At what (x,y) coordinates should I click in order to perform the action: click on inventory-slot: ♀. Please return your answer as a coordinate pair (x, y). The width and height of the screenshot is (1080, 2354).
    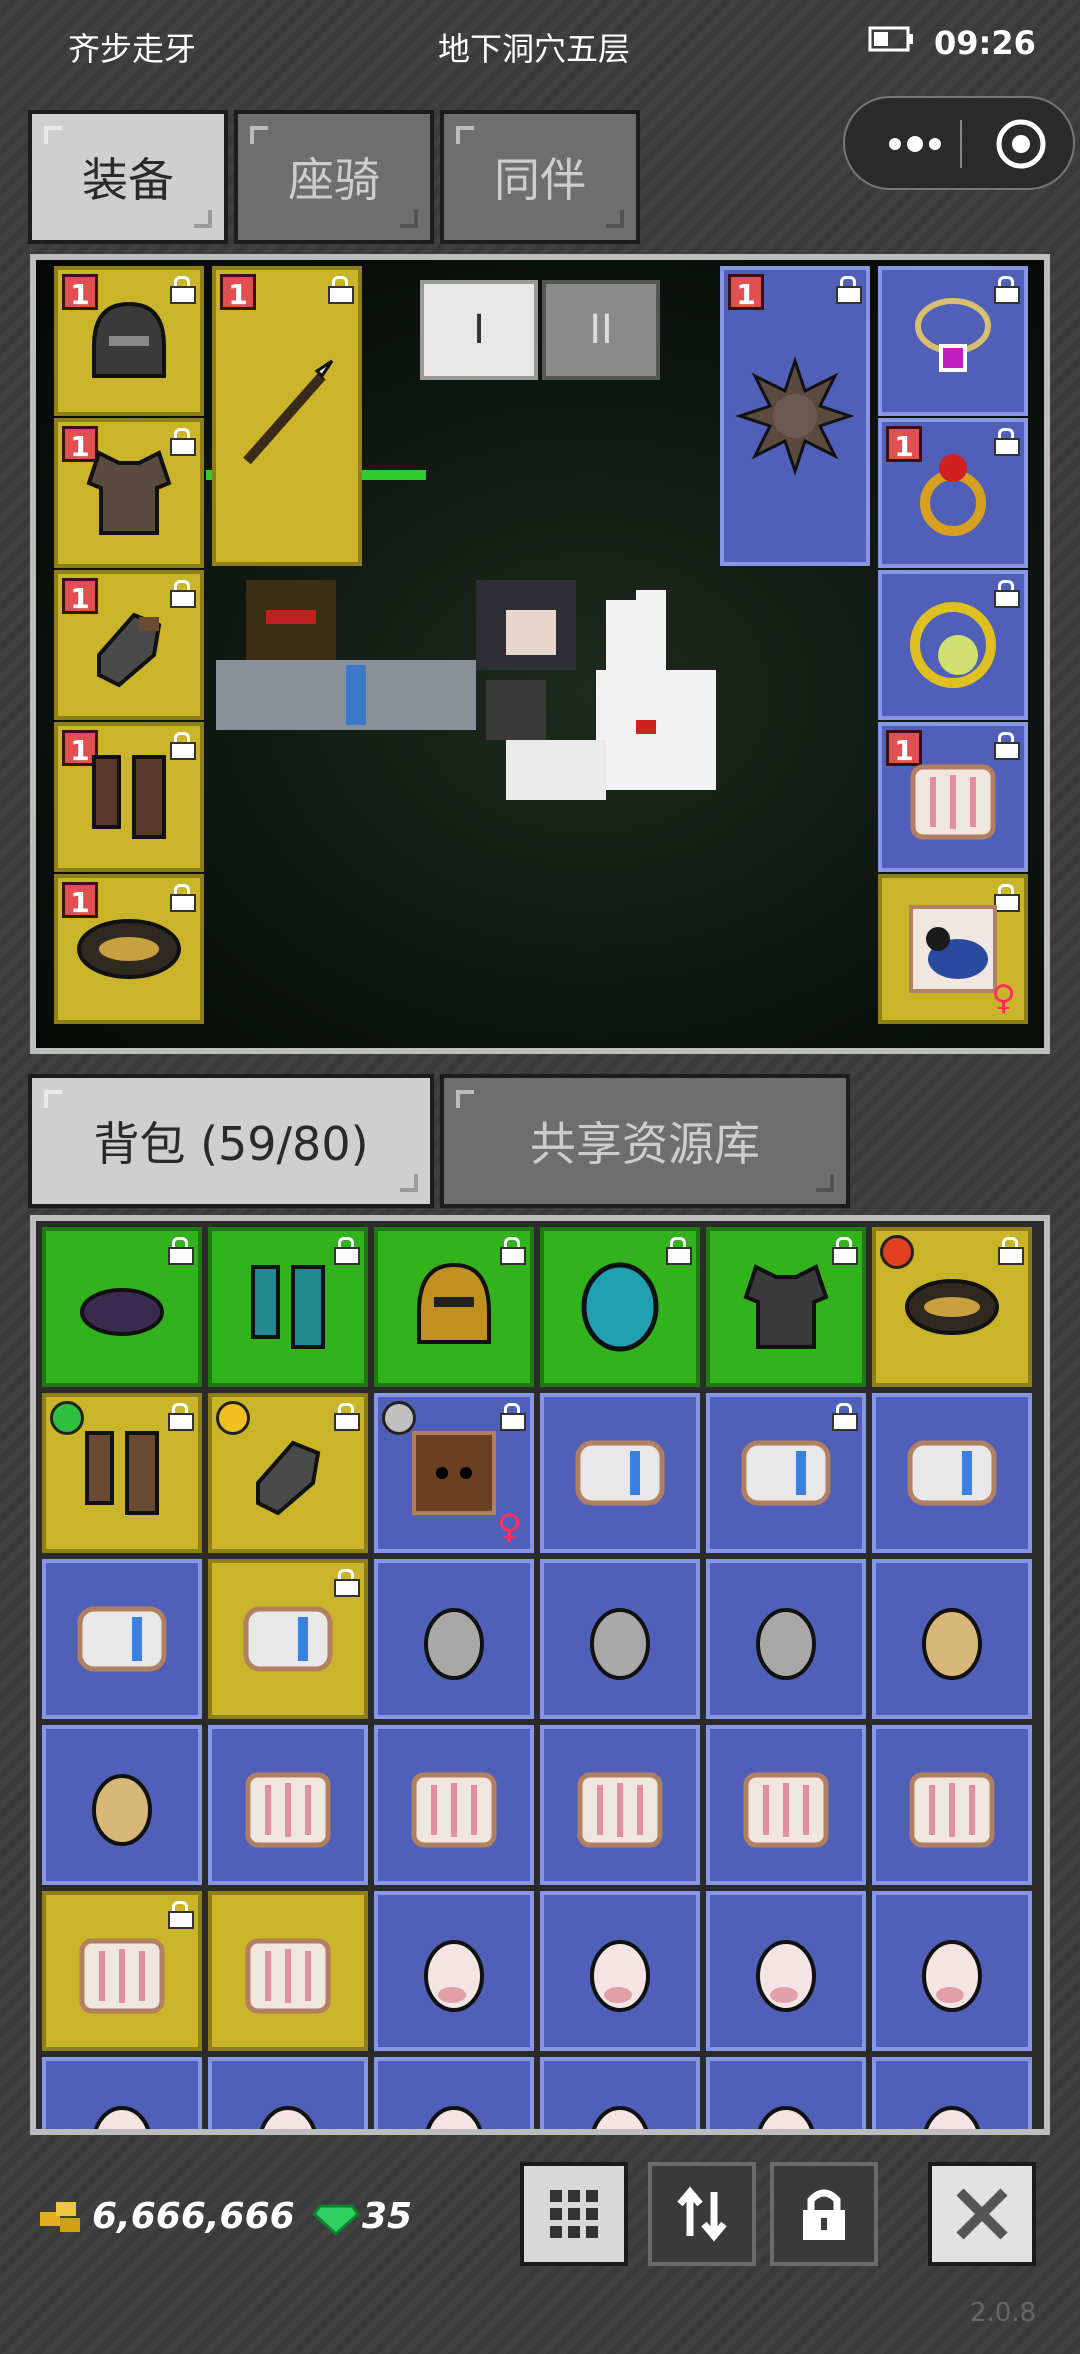
    Looking at the image, I should click on (454, 1473).